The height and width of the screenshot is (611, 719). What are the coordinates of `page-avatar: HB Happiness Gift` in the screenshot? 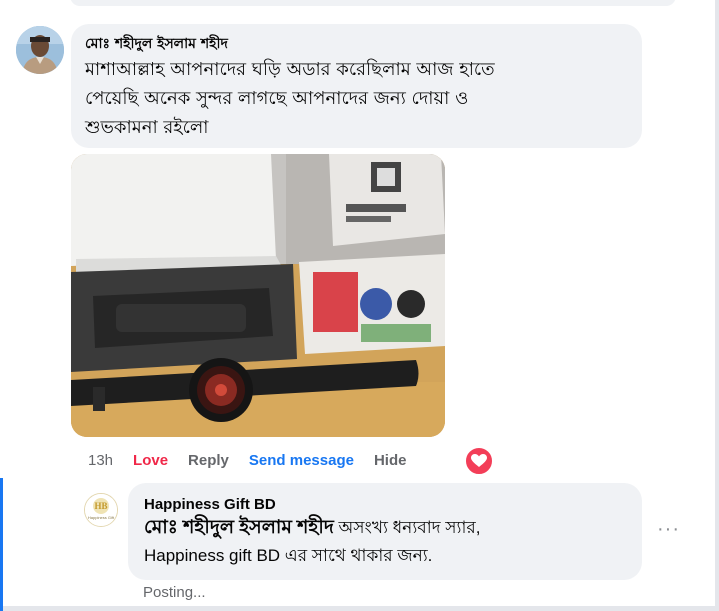 It's located at (101, 510).